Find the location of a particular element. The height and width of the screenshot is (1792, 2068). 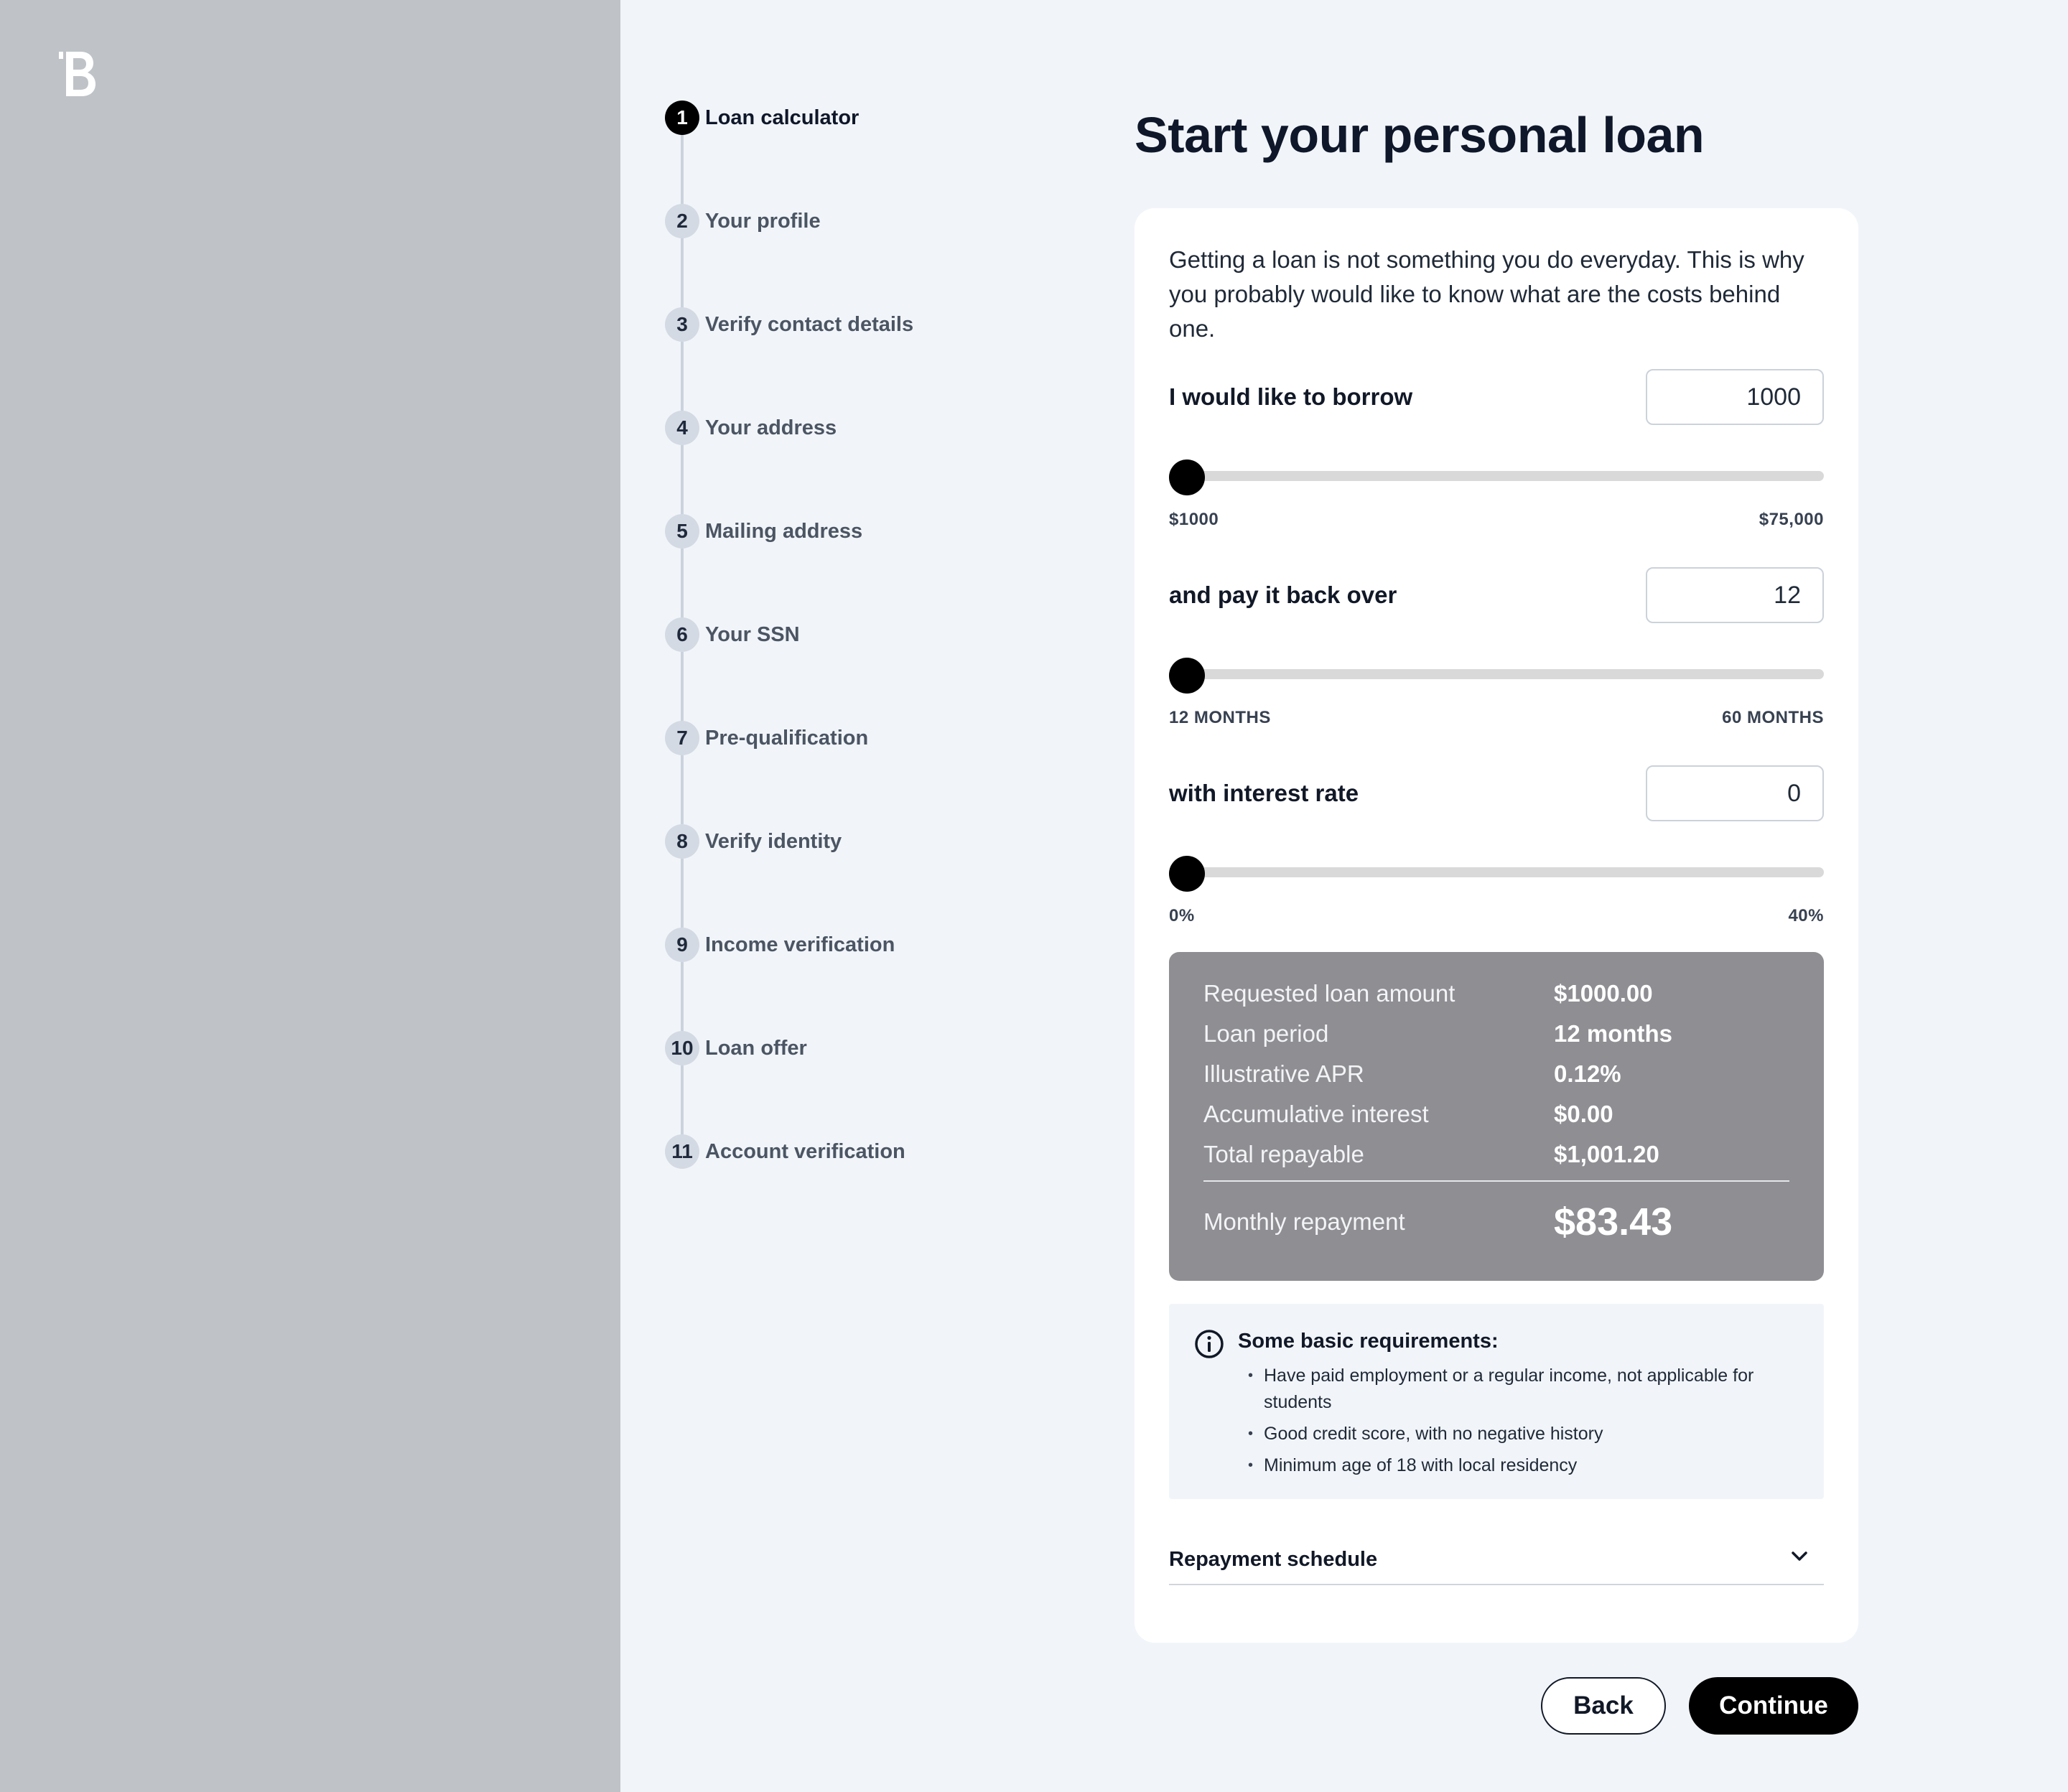

borrow-label: I would like to borrow is located at coordinates (1291, 396).